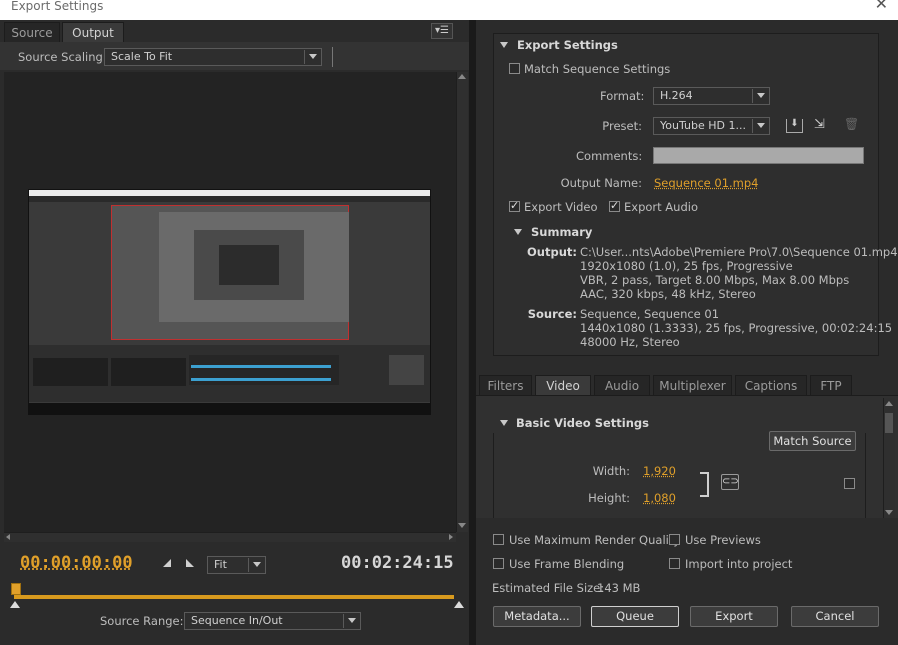 The width and height of the screenshot is (898, 645). I want to click on tab-source: Source, so click(32, 32).